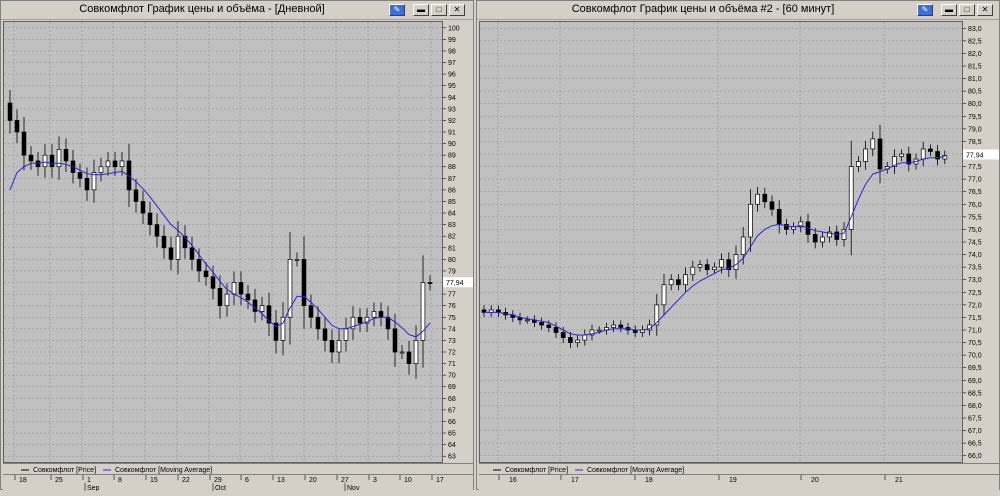 This screenshot has height=496, width=1000. Describe the element at coordinates (975, 156) in the screenshot. I see `last-price-label: 77,94` at that location.